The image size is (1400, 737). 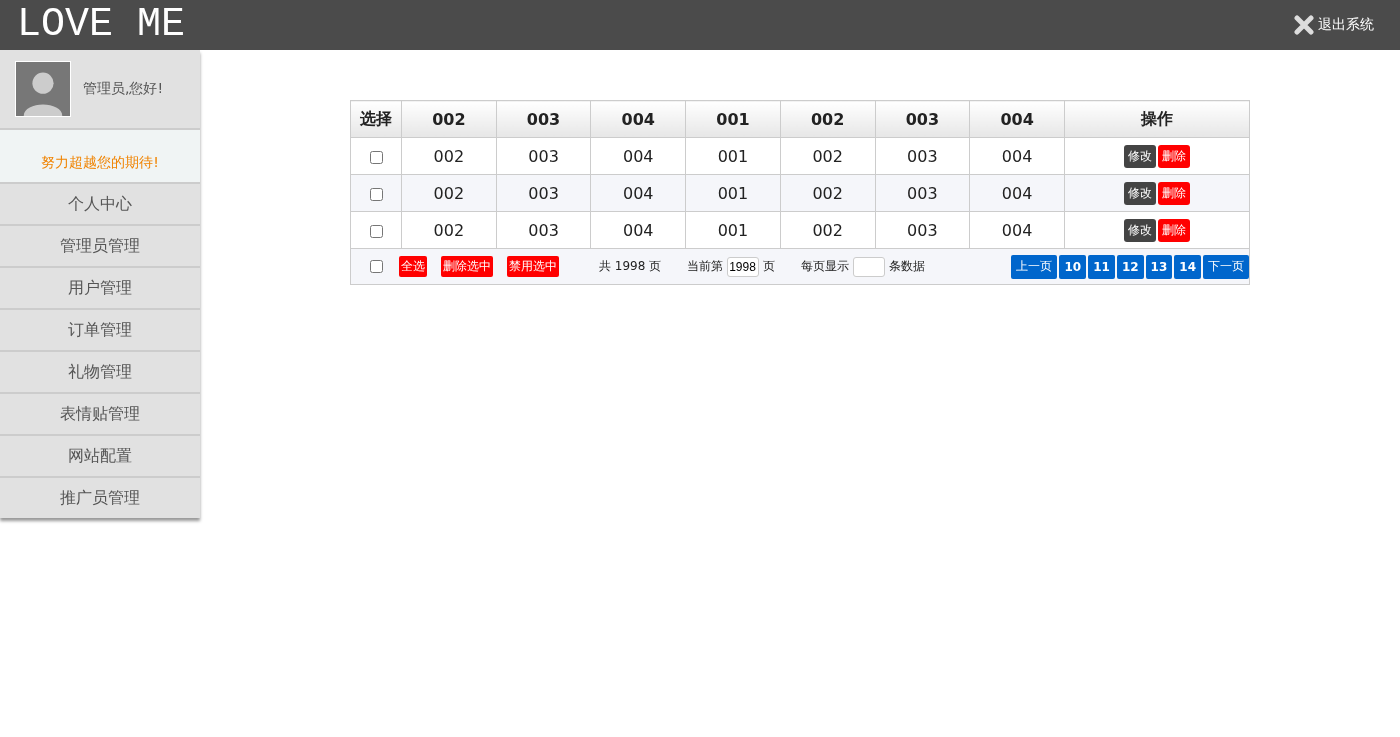 What do you see at coordinates (100, 371) in the screenshot?
I see `sidebar-item: 礼物管理` at bounding box center [100, 371].